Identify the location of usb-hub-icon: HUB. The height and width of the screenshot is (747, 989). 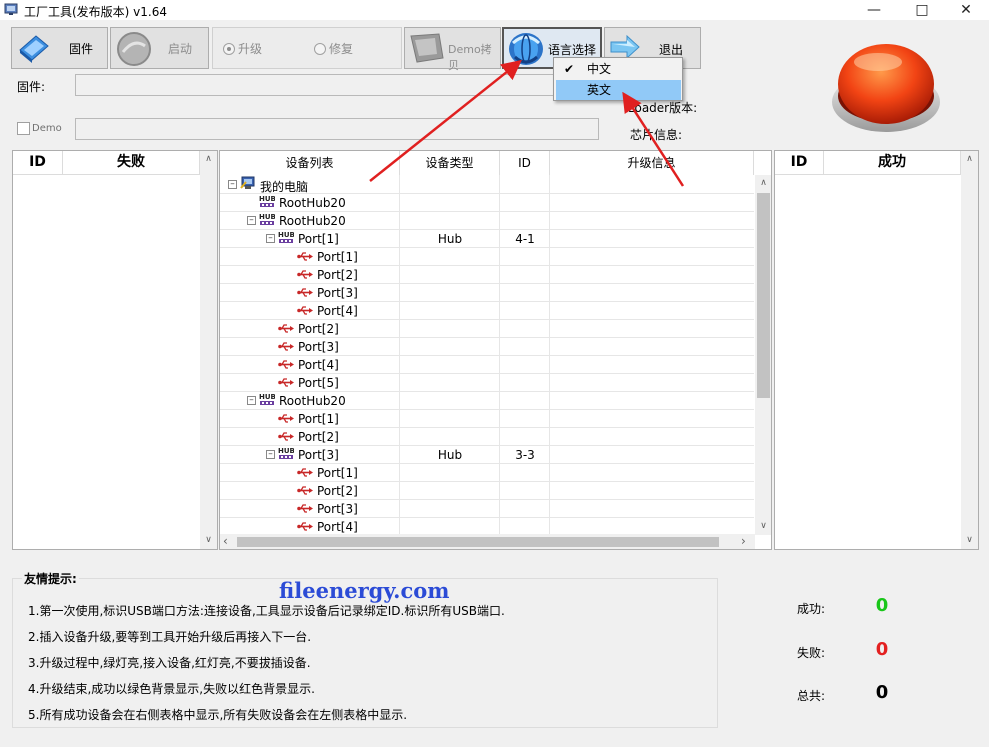
(267, 399).